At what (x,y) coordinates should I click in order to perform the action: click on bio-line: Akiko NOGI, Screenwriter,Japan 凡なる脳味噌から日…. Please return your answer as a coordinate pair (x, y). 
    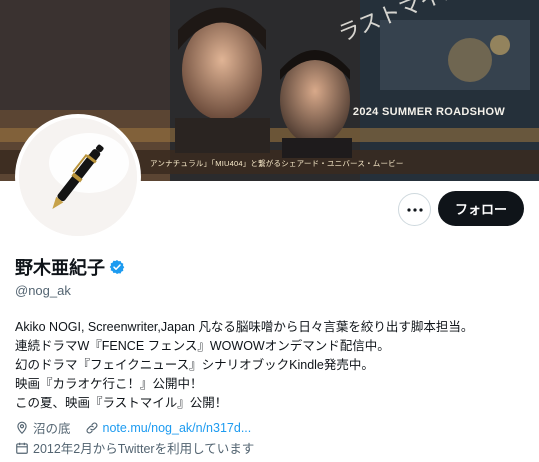
    Looking at the image, I should click on (244, 327).